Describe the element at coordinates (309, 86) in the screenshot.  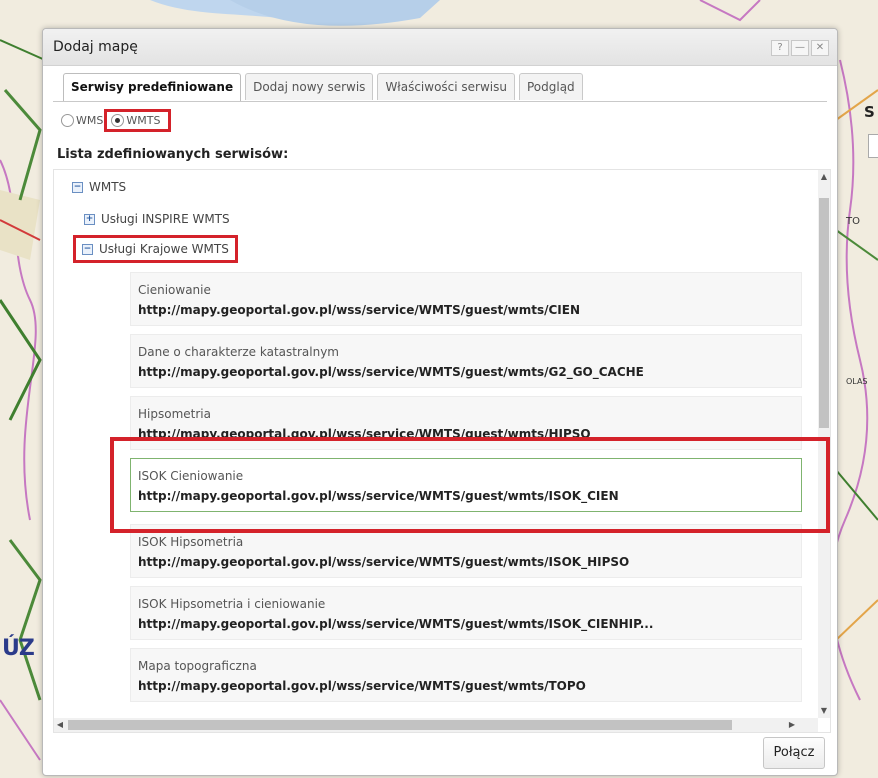
I see `tab-add-new-service: Dodaj nowy serwis` at that location.